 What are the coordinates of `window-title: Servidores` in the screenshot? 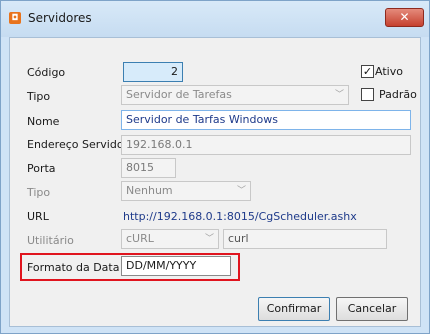 It's located at (60, 18).